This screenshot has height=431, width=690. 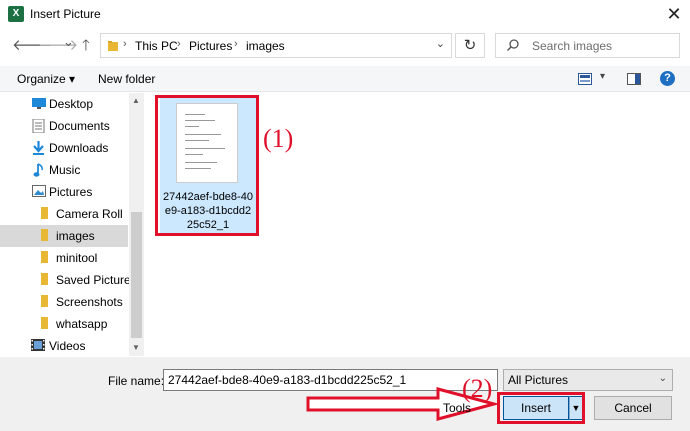 I want to click on sidebar-item-music: Music, so click(x=64, y=170).